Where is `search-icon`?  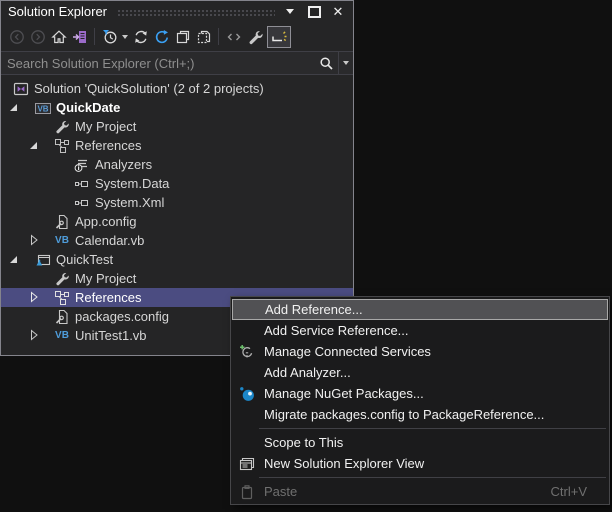
search-icon is located at coordinates (326, 63).